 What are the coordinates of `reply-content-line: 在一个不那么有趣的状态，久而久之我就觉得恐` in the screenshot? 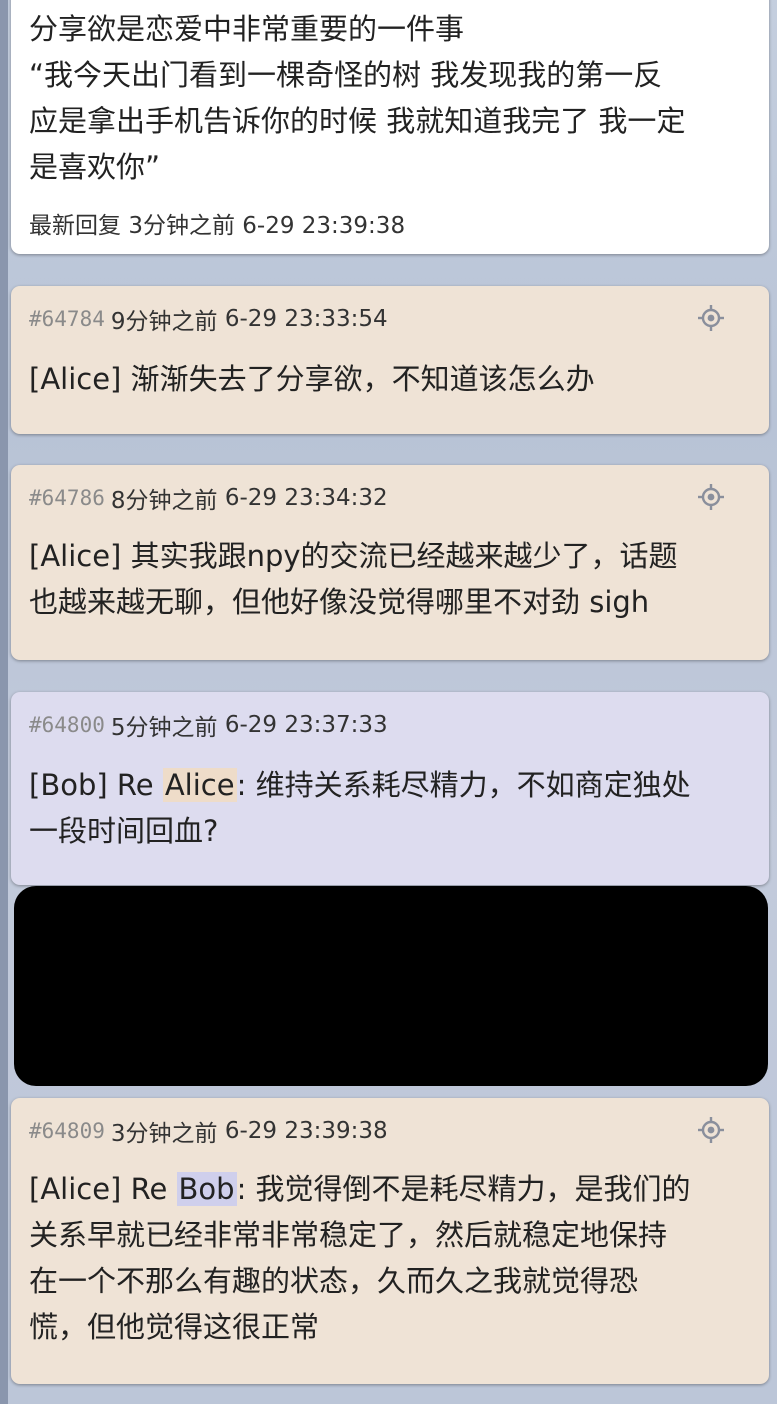 It's located at (334, 1281).